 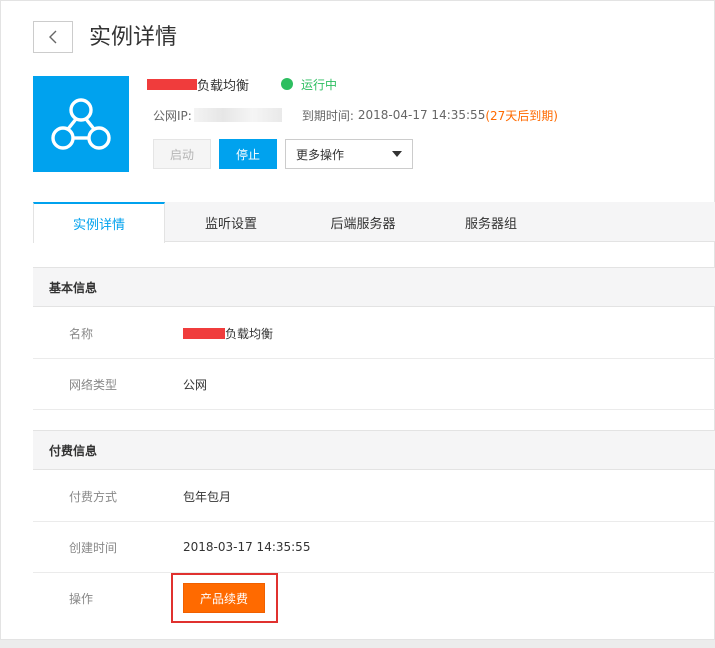 What do you see at coordinates (195, 384) in the screenshot?
I see `network-type-value: 公网` at bounding box center [195, 384].